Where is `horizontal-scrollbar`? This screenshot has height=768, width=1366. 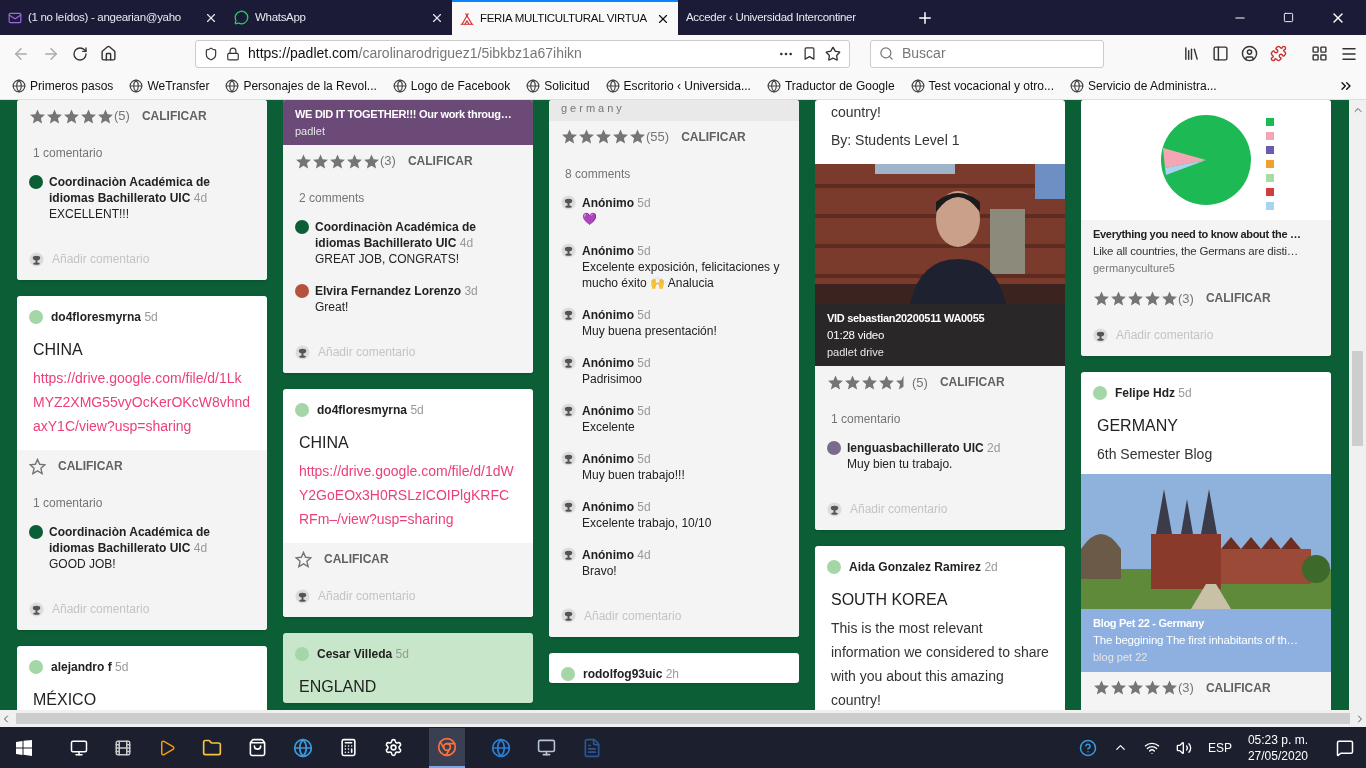 horizontal-scrollbar is located at coordinates (683, 718).